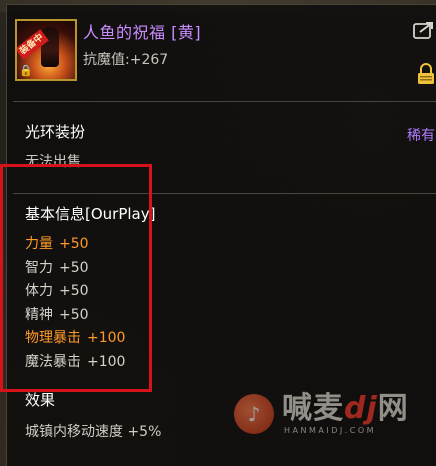 This screenshot has width=436, height=466. What do you see at coordinates (40, 400) in the screenshot?
I see `effect-title: 效果` at bounding box center [40, 400].